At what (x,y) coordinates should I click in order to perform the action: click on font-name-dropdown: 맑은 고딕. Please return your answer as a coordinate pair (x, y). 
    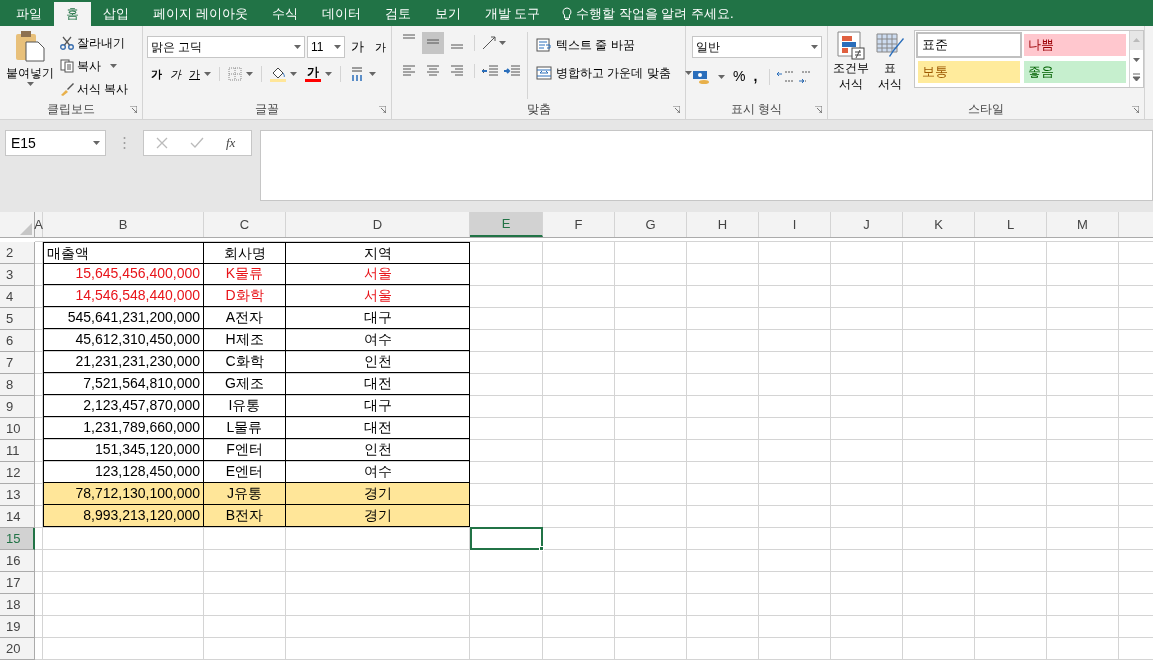
    Looking at the image, I should click on (226, 47).